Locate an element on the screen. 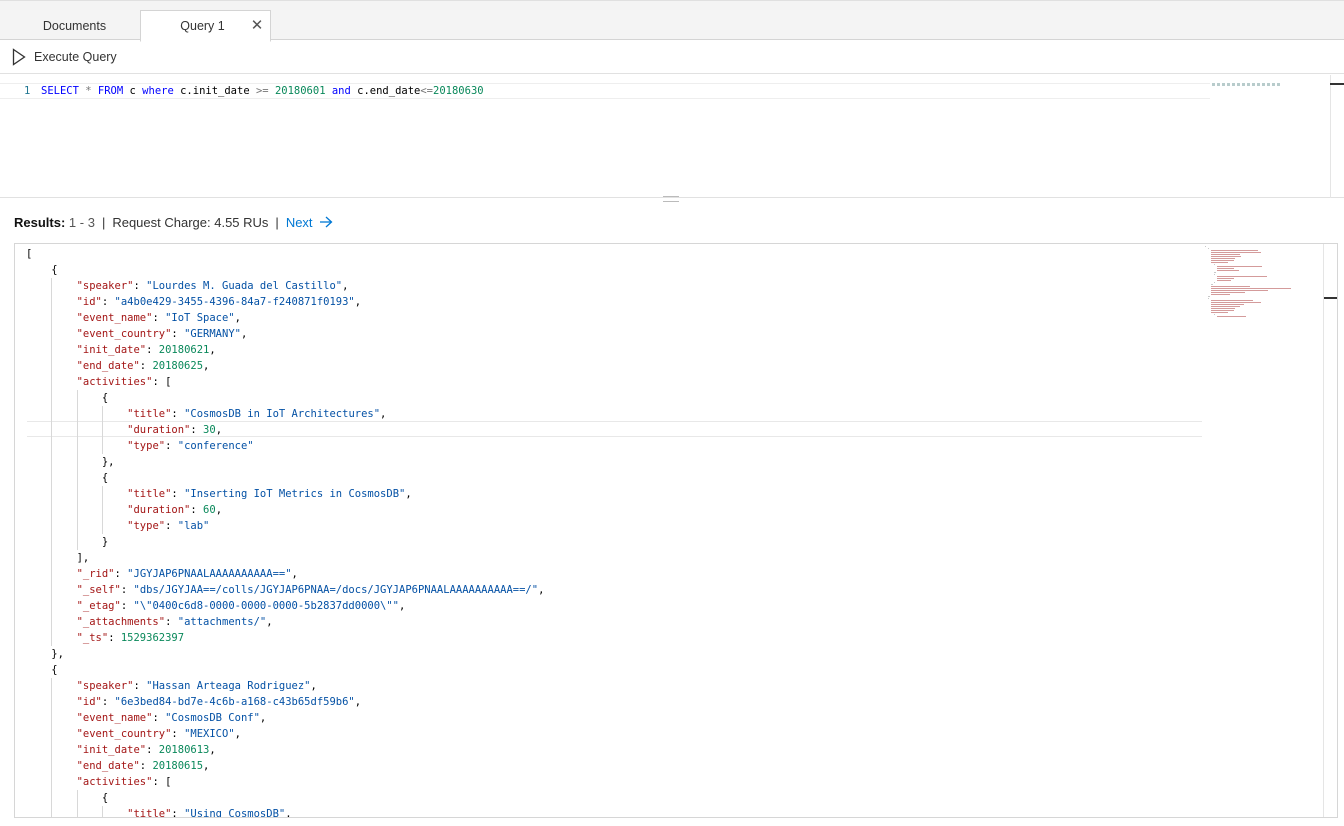 The image size is (1344, 826). tab-query-1: Query 1 ✕ is located at coordinates (205, 26).